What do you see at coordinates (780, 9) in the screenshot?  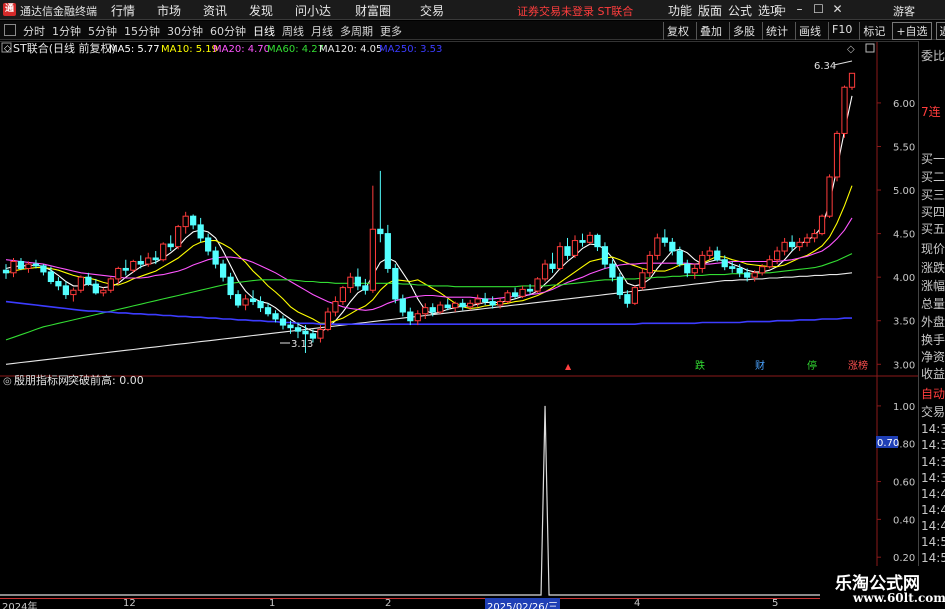 I see `restore-icon: ▭` at bounding box center [780, 9].